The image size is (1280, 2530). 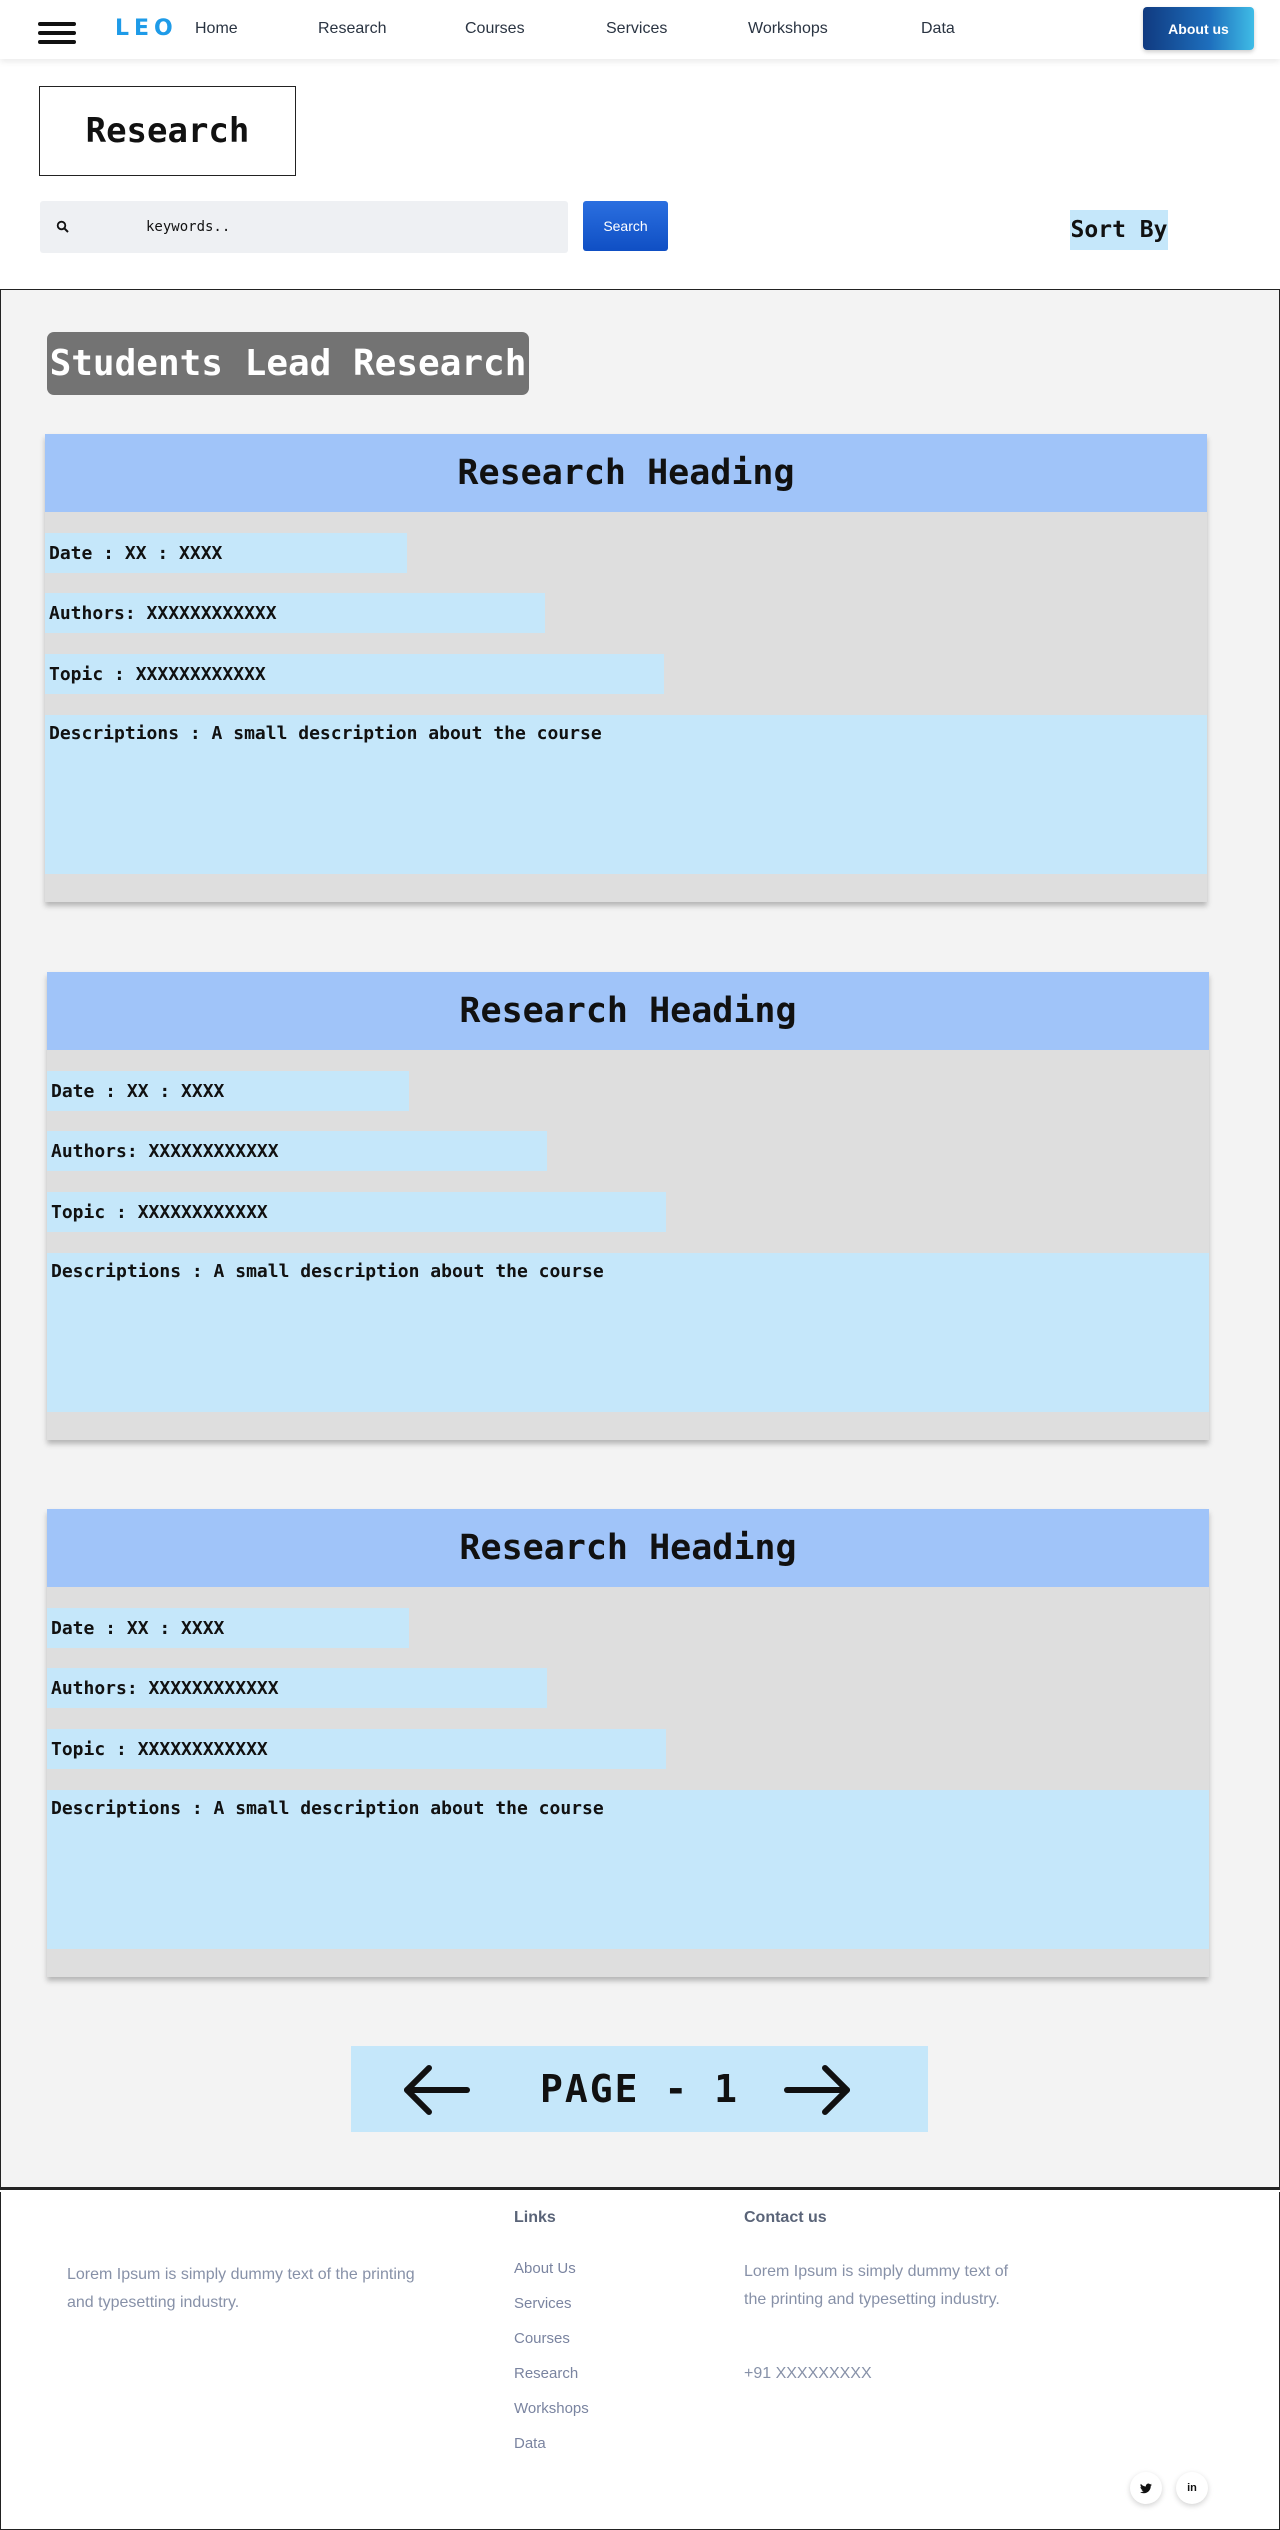 I want to click on nav-item-courses: Courses, so click(x=495, y=29).